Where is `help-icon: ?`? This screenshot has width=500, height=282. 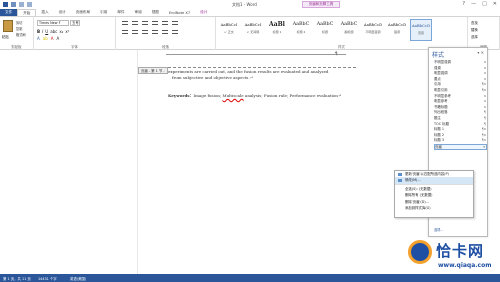
help-icon: ? is located at coordinates (463, 4).